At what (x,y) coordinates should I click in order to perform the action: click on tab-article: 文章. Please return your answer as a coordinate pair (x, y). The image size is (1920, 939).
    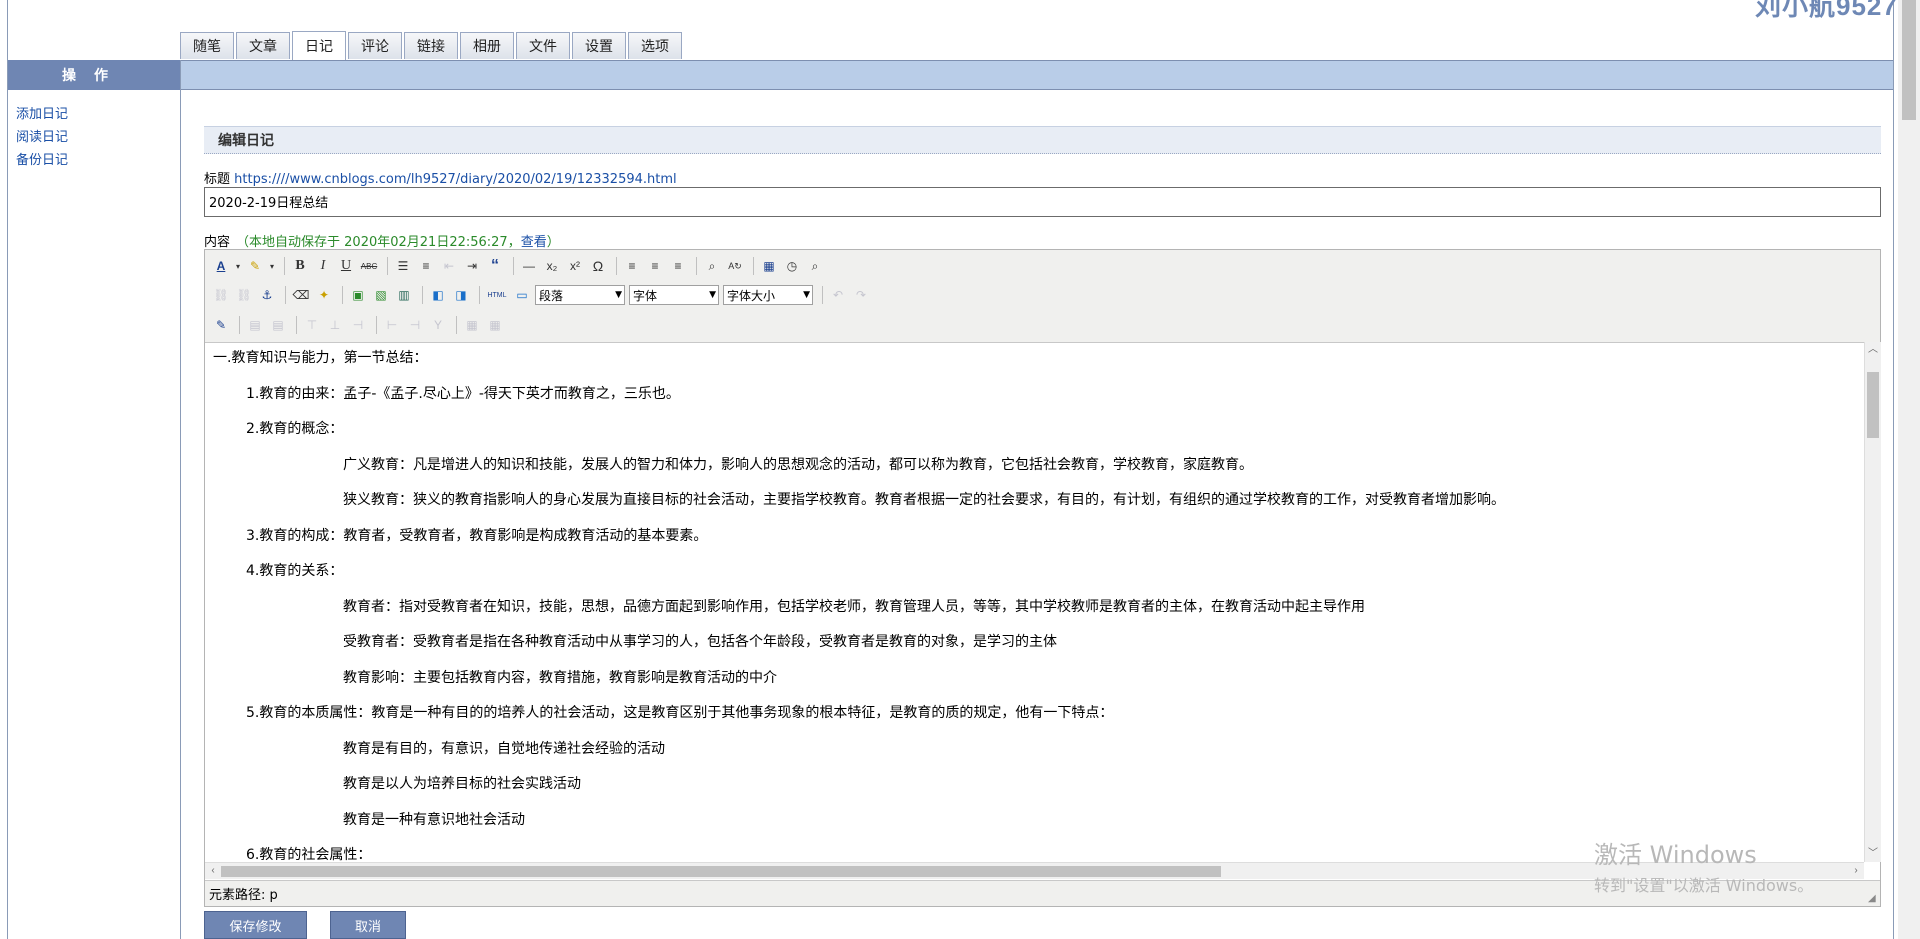
    Looking at the image, I should click on (263, 45).